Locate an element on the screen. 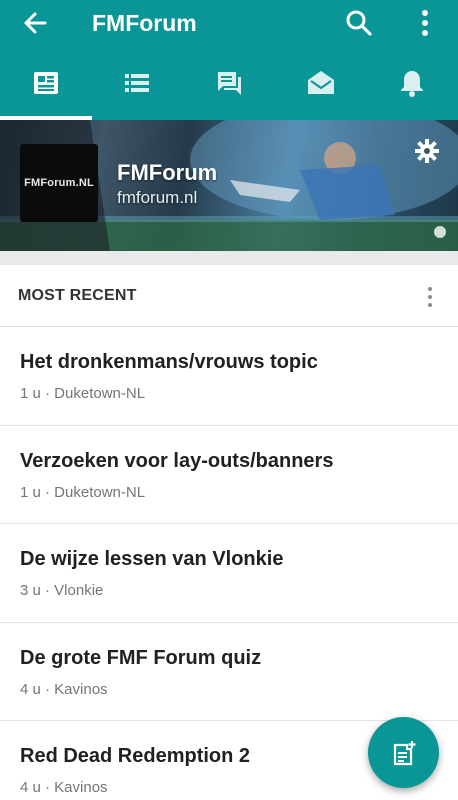 The height and width of the screenshot is (800, 458). section-spacer is located at coordinates (229, 258).